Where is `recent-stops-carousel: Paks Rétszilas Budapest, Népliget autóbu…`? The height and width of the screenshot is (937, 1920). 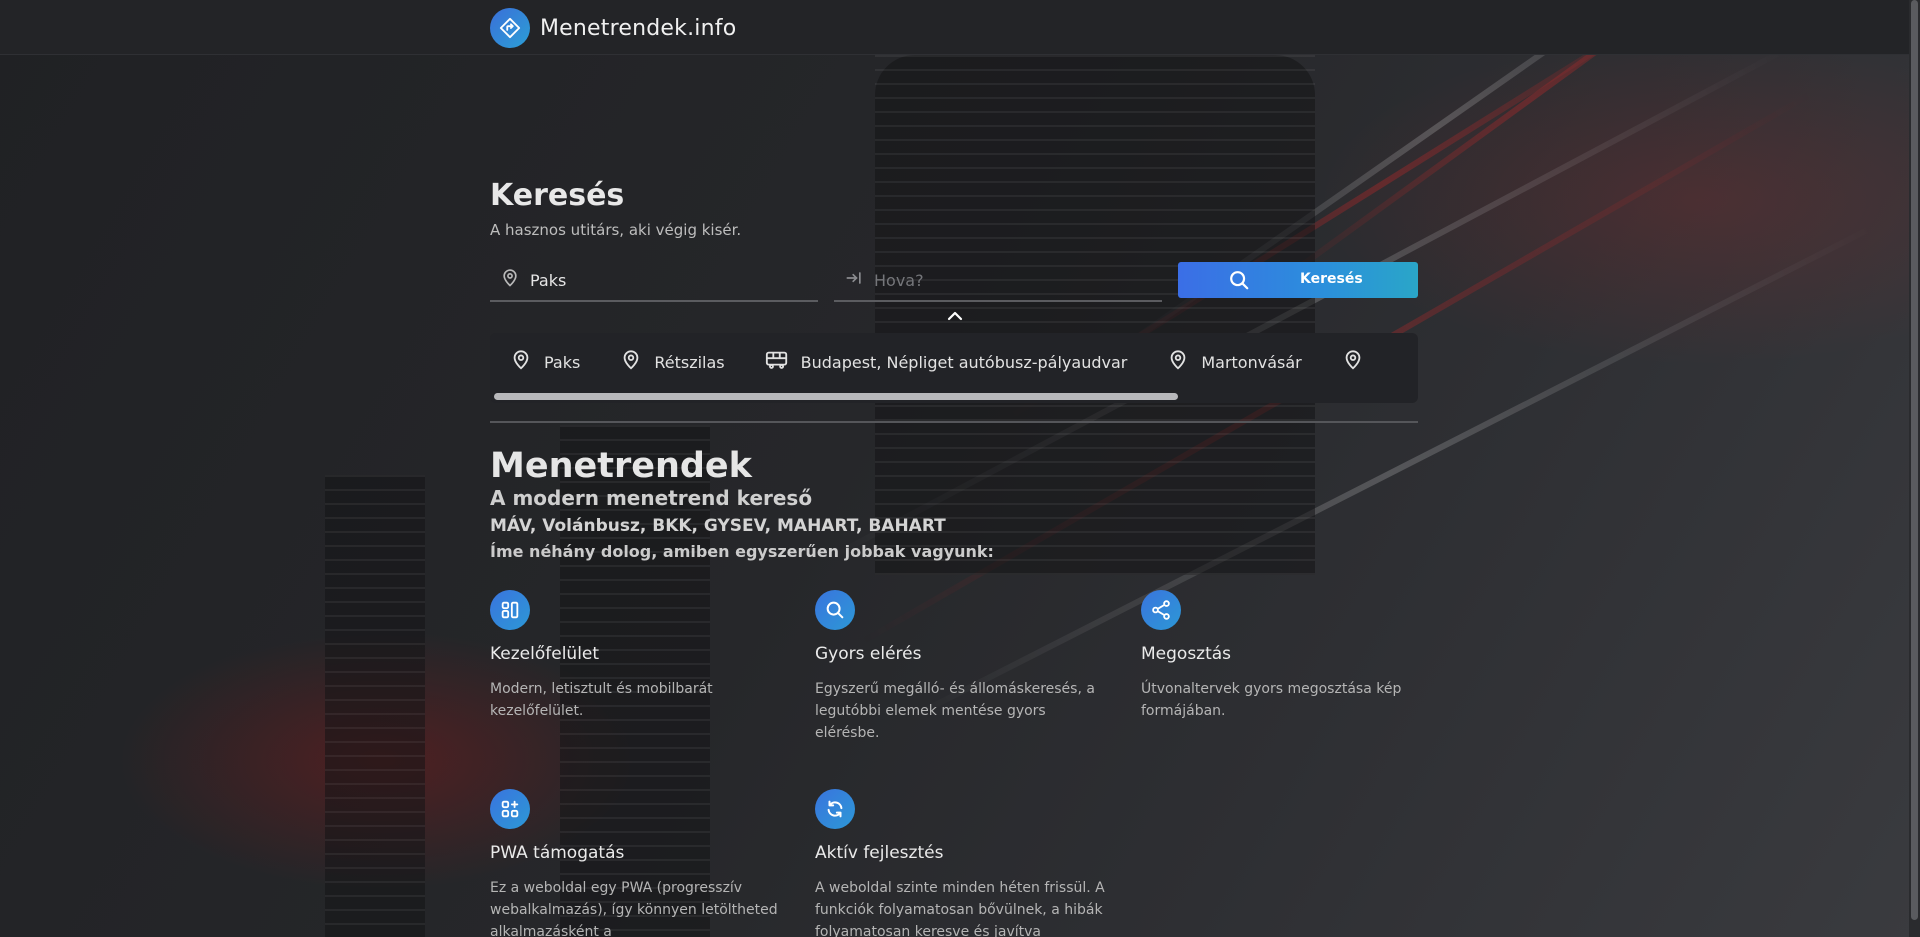
recent-stops-carousel: Paks Rétszilas Budapest, Népliget autóbu… is located at coordinates (954, 368).